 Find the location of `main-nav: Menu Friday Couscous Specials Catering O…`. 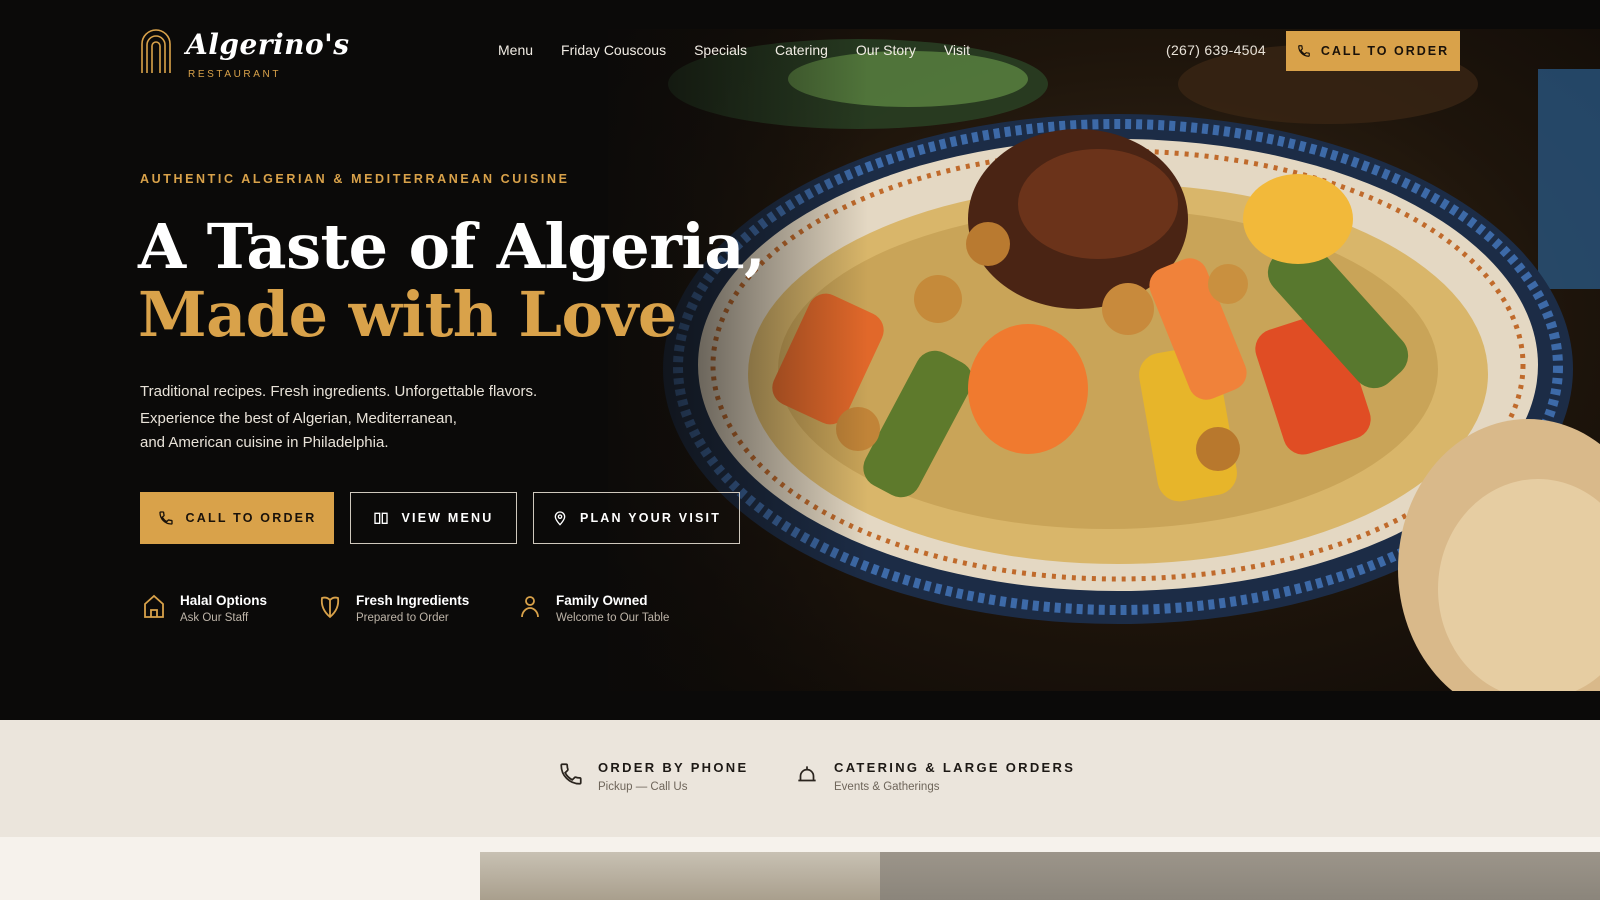

main-nav: Menu Friday Couscous Specials Catering O… is located at coordinates (734, 50).